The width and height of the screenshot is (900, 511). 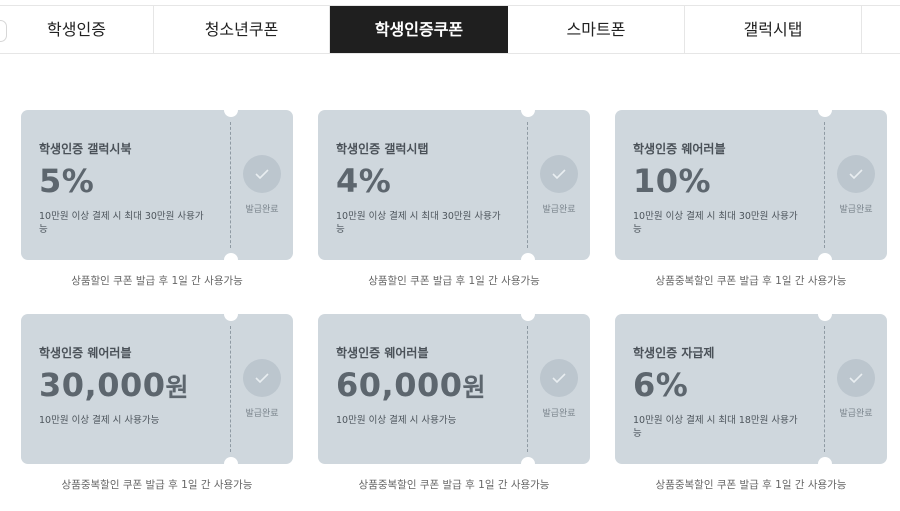 I want to click on coupon-value: 30,000원, so click(x=114, y=385).